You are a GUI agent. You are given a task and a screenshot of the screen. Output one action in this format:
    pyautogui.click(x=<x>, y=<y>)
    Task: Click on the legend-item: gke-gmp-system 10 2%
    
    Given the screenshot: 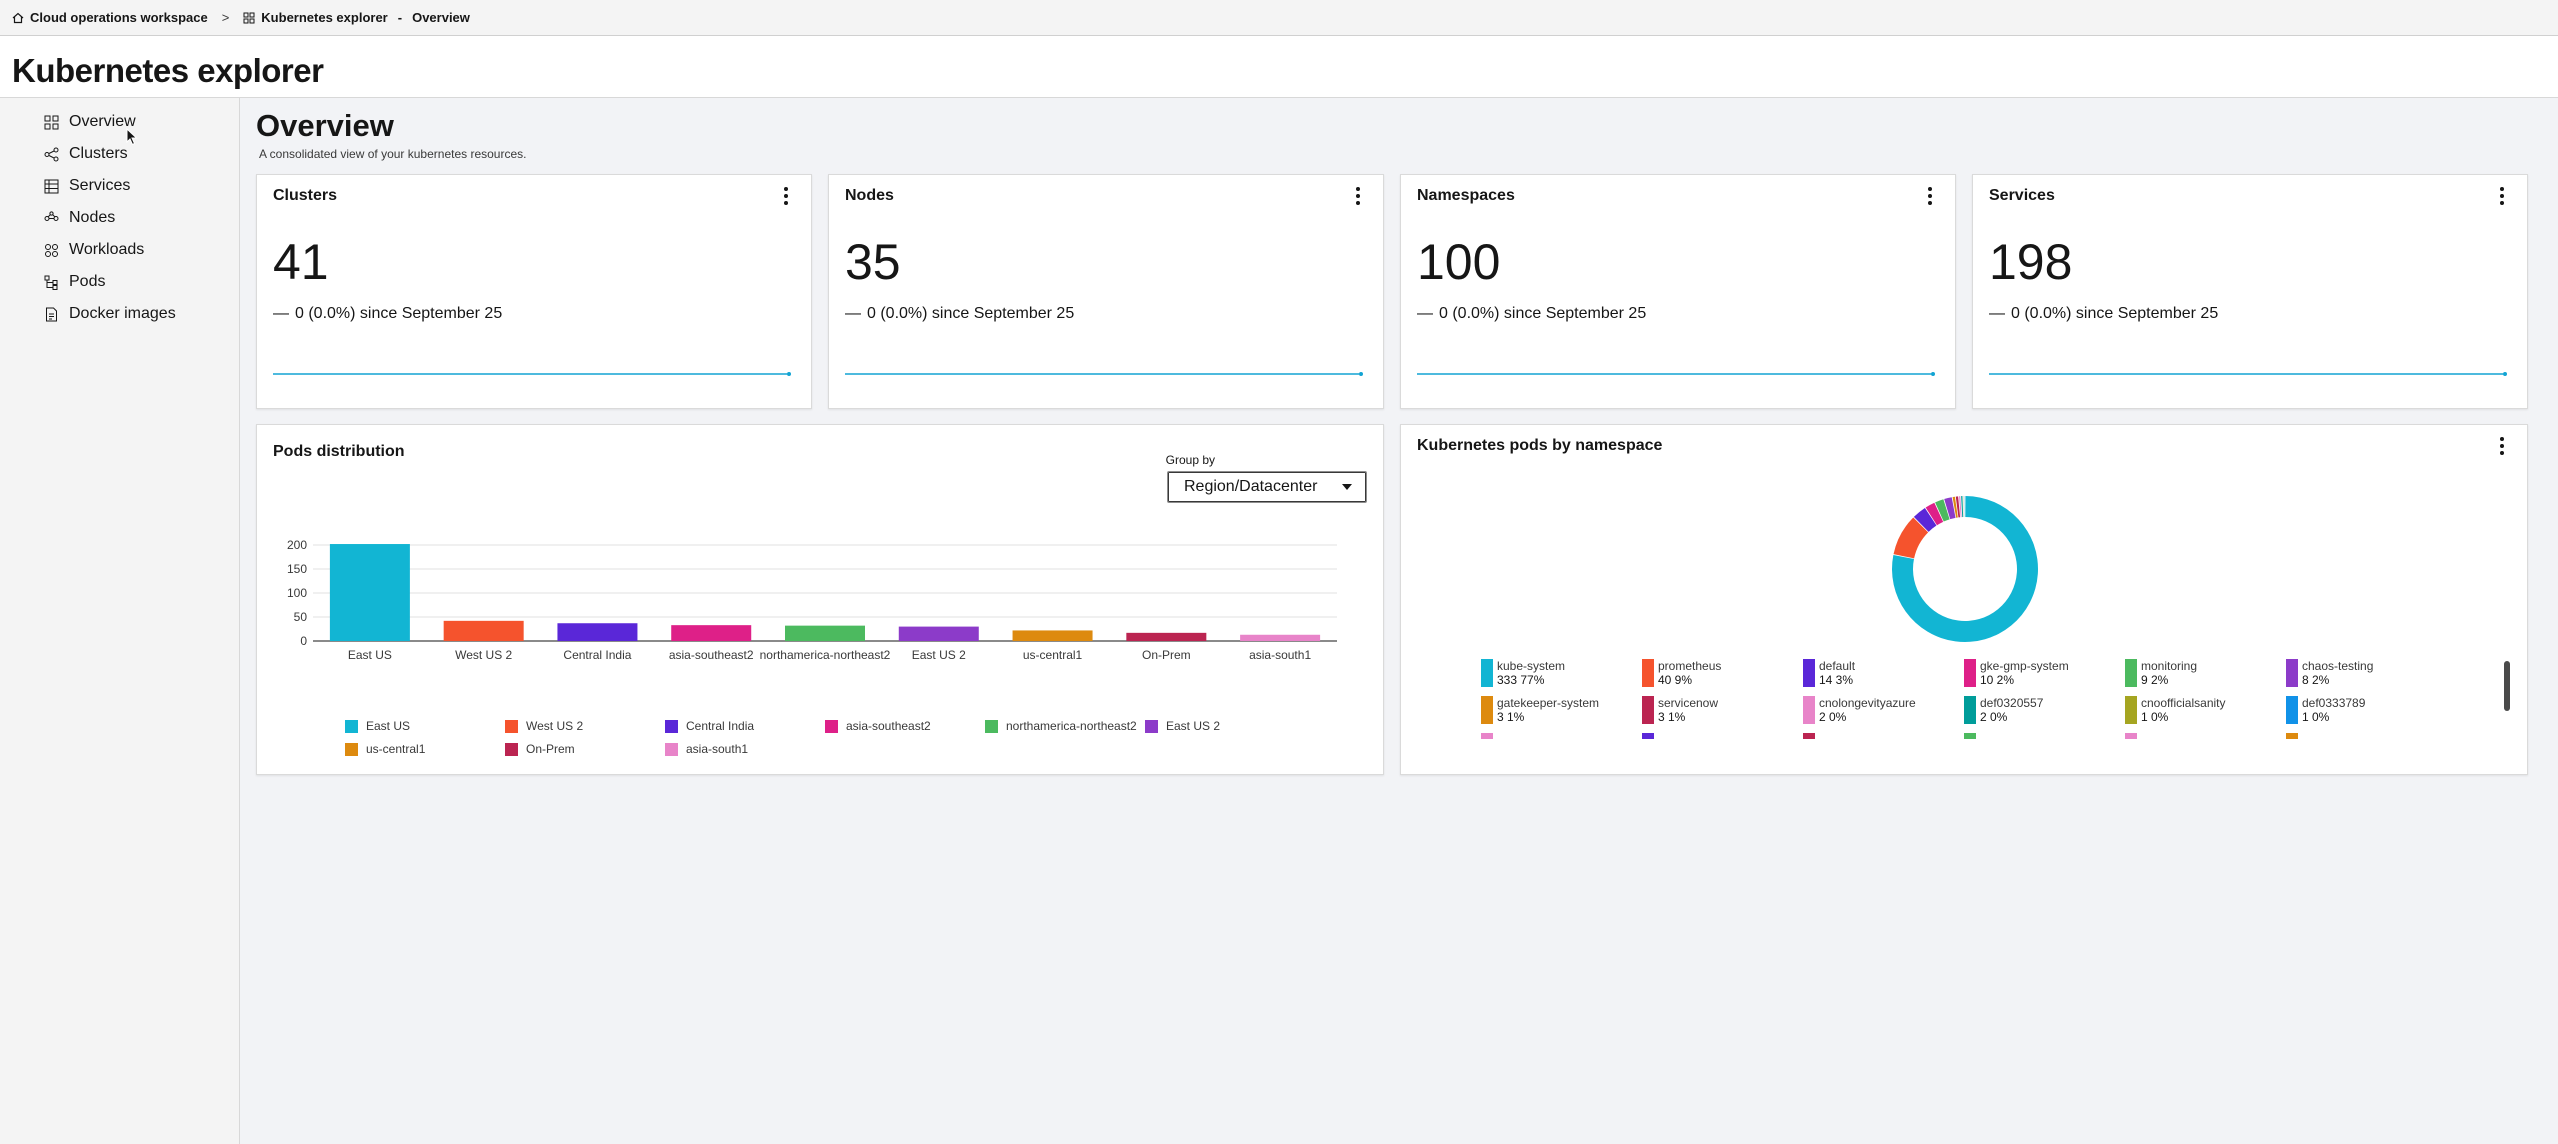 What is the action you would take?
    pyautogui.click(x=2039, y=673)
    